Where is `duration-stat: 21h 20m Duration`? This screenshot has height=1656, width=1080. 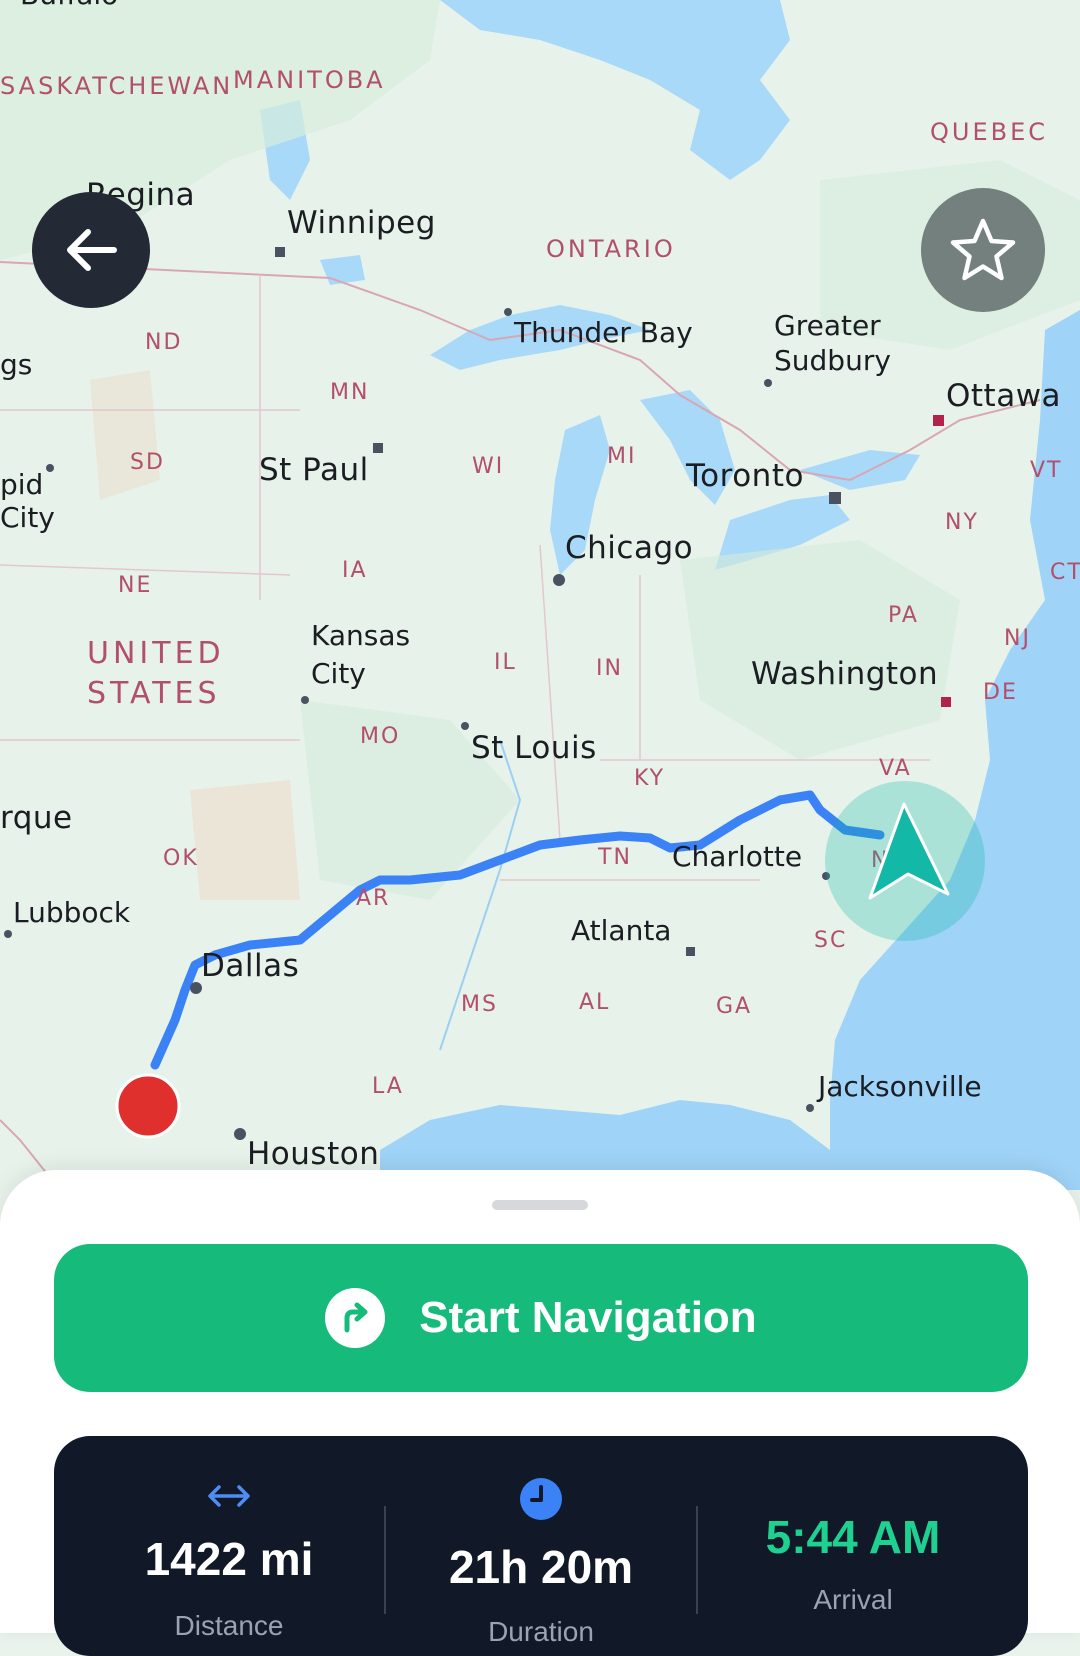
duration-stat: 21h 20m Duration is located at coordinates (541, 1546).